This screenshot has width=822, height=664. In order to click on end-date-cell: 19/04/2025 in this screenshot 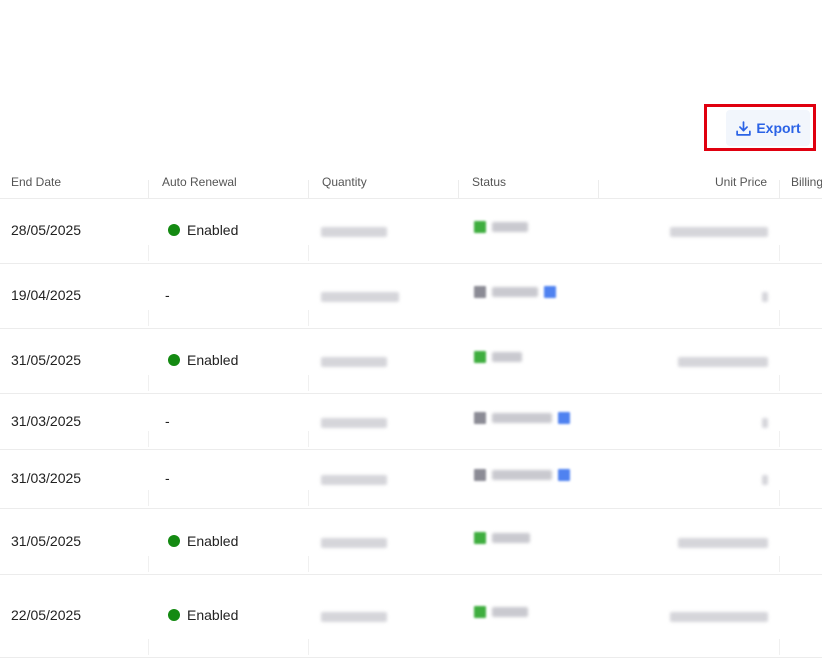, I will do `click(46, 295)`.